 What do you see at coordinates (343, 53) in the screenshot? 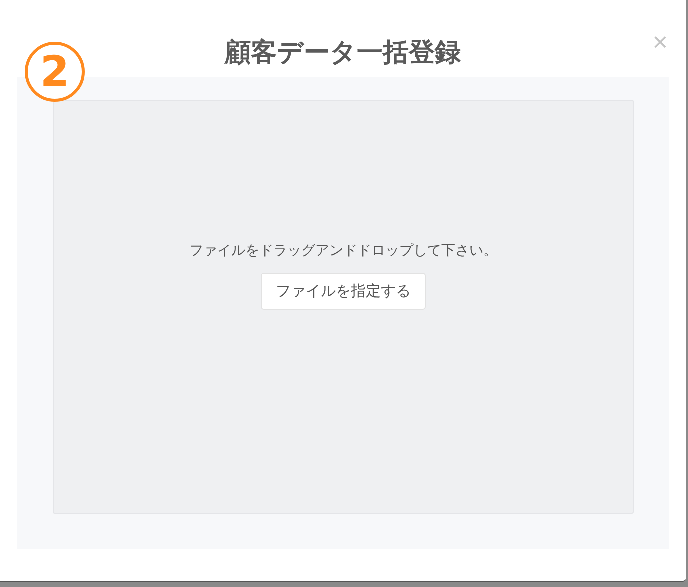
I see `dialog-title: 顧客データ一括登録` at bounding box center [343, 53].